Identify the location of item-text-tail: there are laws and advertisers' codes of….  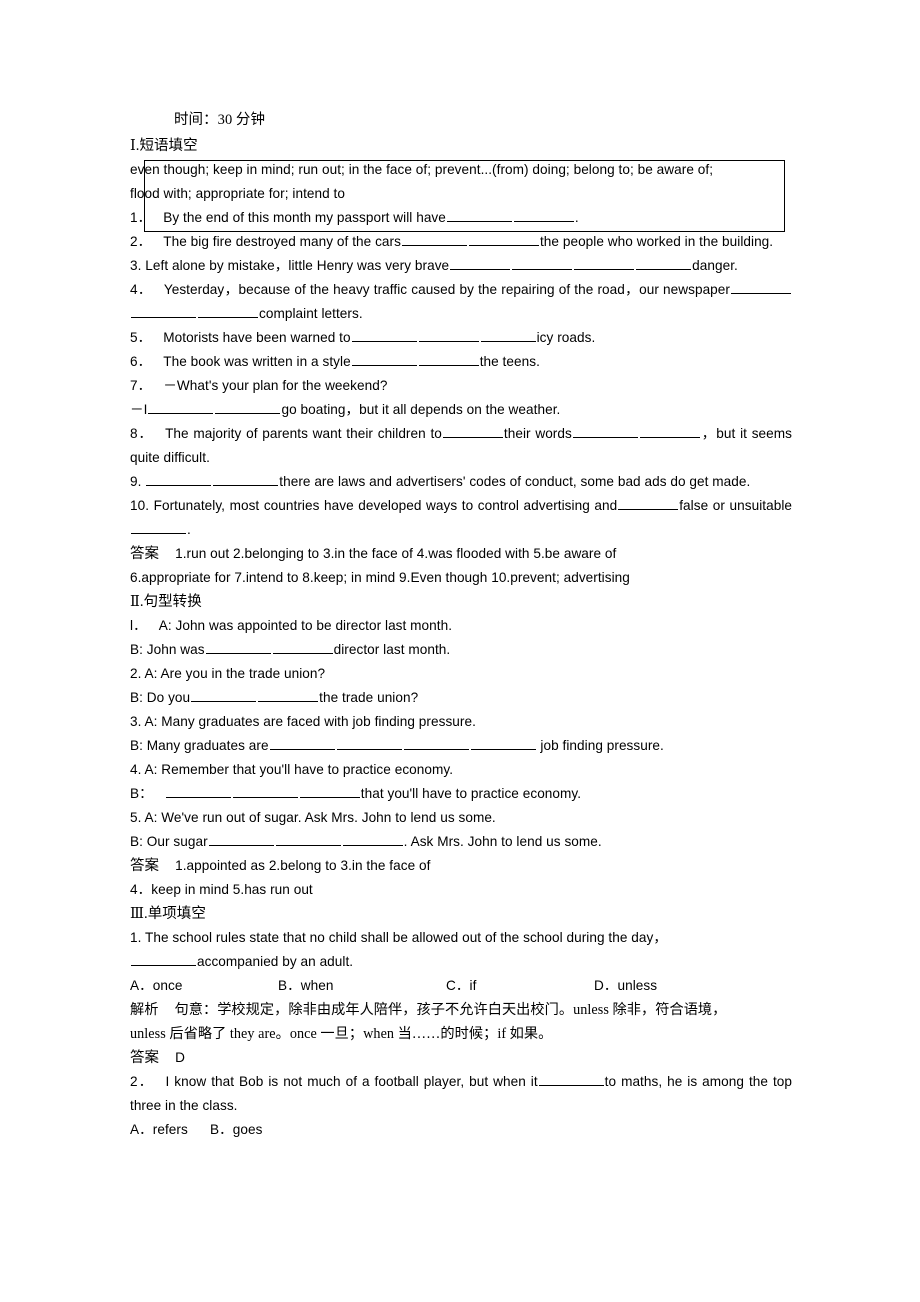
(515, 481).